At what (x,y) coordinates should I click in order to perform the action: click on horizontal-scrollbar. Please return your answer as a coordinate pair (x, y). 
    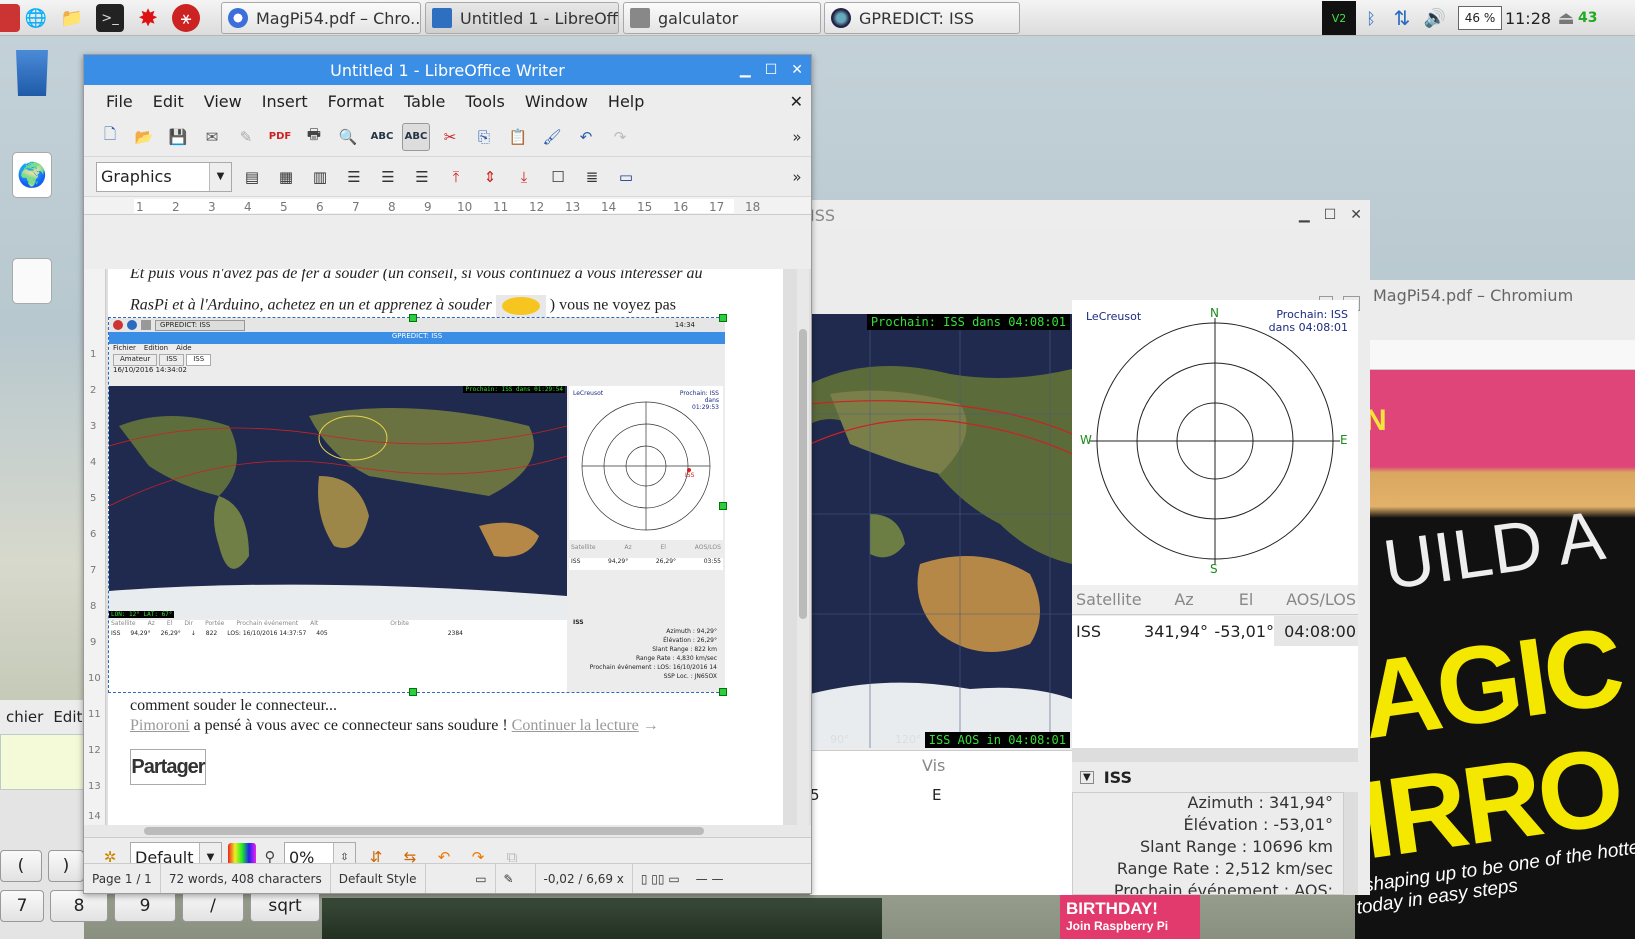
    Looking at the image, I should click on (447, 831).